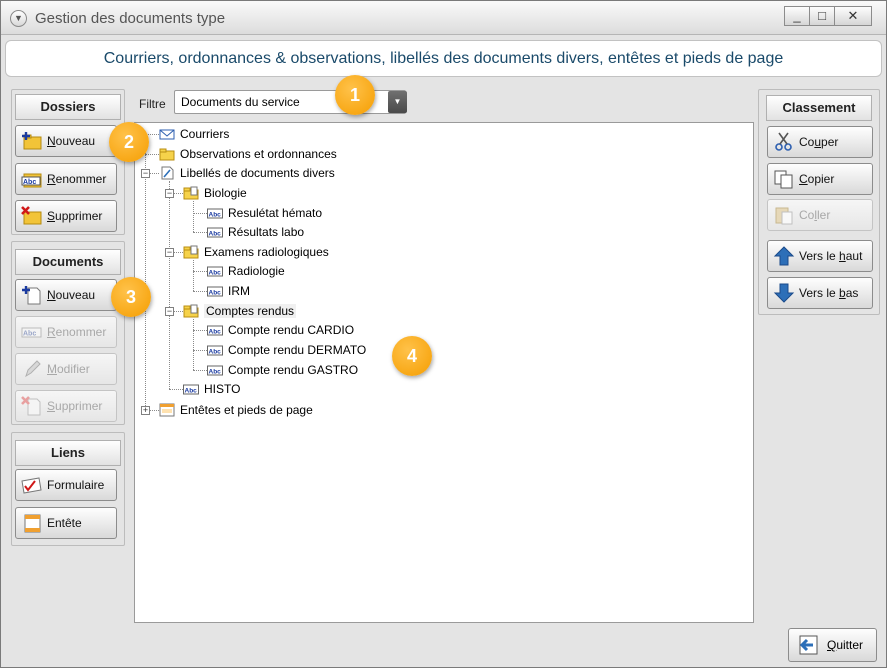 Image resolution: width=887 pixels, height=668 pixels. What do you see at coordinates (819, 108) in the screenshot?
I see `classement-header: Classement` at bounding box center [819, 108].